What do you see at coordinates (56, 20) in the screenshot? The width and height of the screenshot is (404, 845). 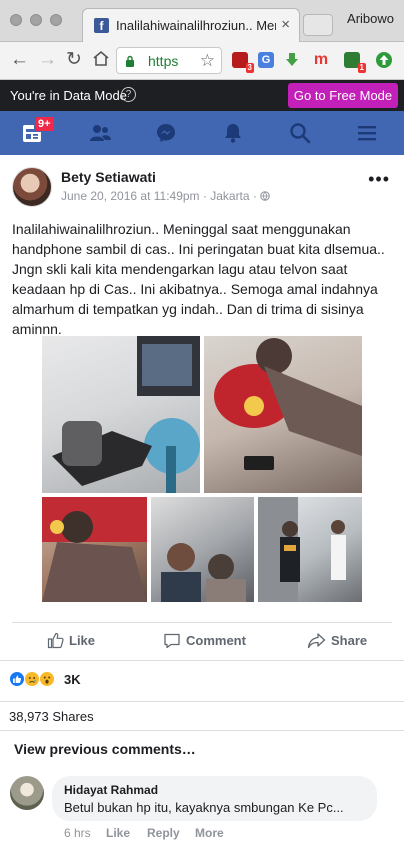 I see `window-zoom-button` at bounding box center [56, 20].